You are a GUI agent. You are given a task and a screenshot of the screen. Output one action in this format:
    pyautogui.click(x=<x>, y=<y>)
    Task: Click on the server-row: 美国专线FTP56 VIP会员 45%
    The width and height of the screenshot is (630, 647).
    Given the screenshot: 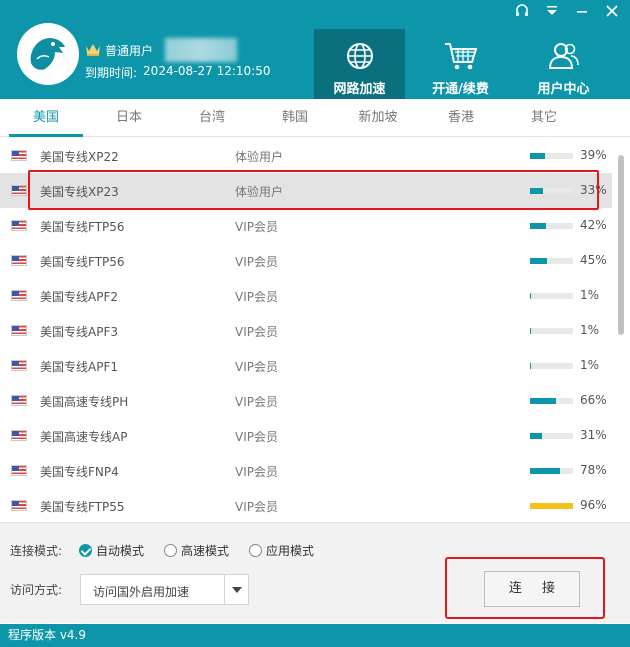 What is the action you would take?
    pyautogui.click(x=306, y=260)
    